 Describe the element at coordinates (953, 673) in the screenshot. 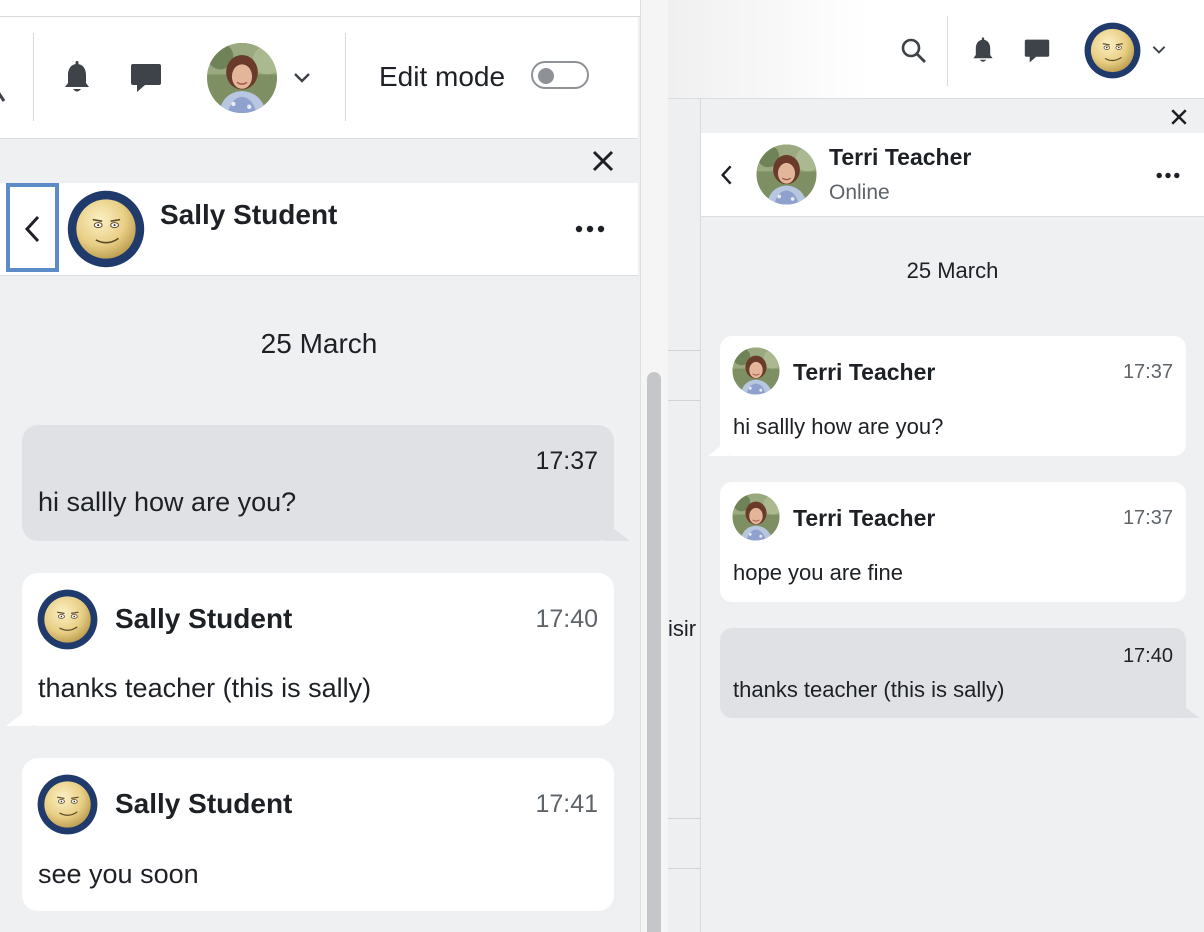

I see `message-bubble-own: 17:40 thanks teacher (this is sally)` at that location.